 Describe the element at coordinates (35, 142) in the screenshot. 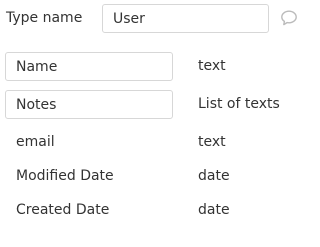

I see `field-name-email: email` at that location.